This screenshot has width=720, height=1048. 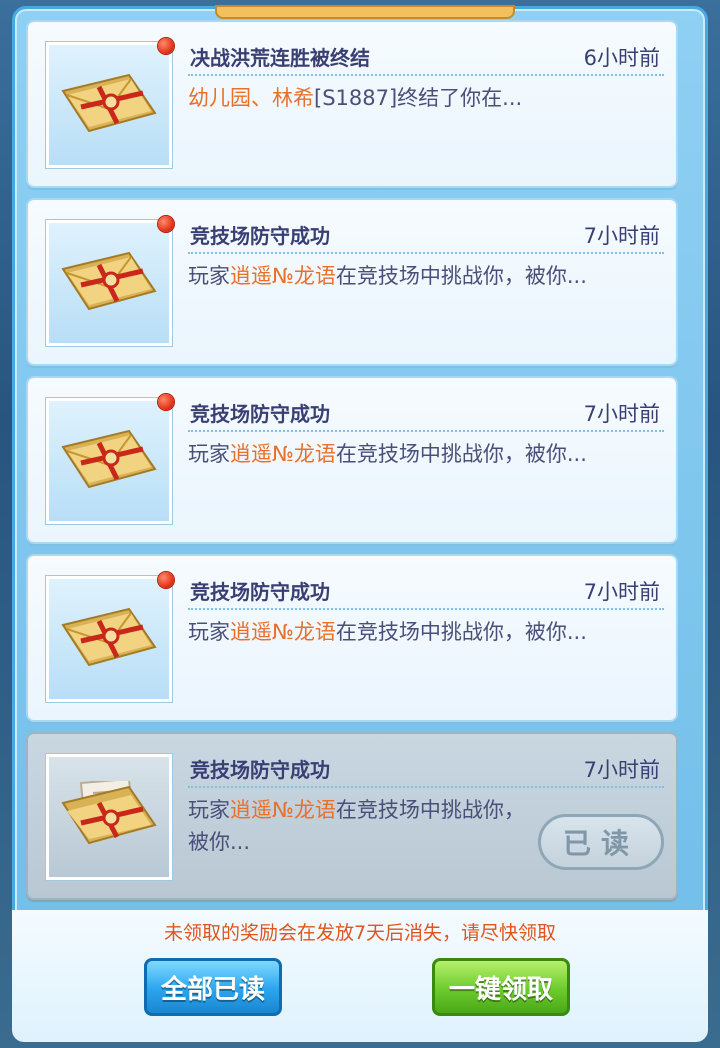 What do you see at coordinates (365, 12) in the screenshot?
I see `panel-top-tab` at bounding box center [365, 12].